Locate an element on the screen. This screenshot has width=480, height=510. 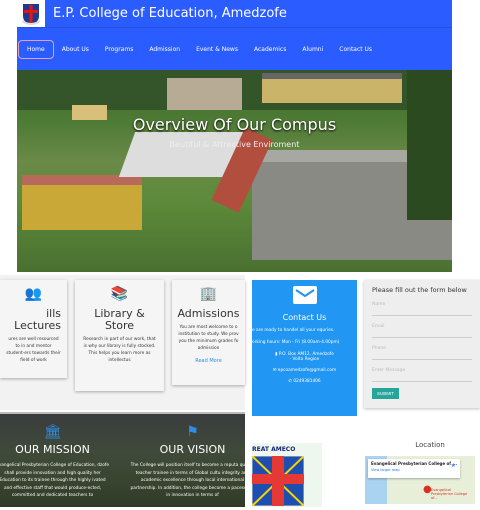
library-books-icon: 📚 is located at coordinates (119, 294).